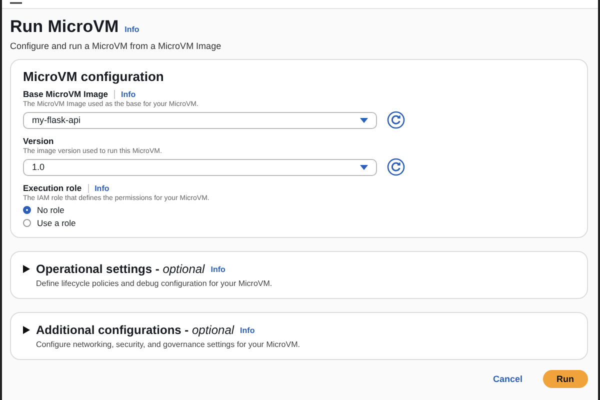 The width and height of the screenshot is (600, 400). Describe the element at coordinates (168, 344) in the screenshot. I see `section-description: Configure networking, security, and governance settings for your MicroVM.` at that location.